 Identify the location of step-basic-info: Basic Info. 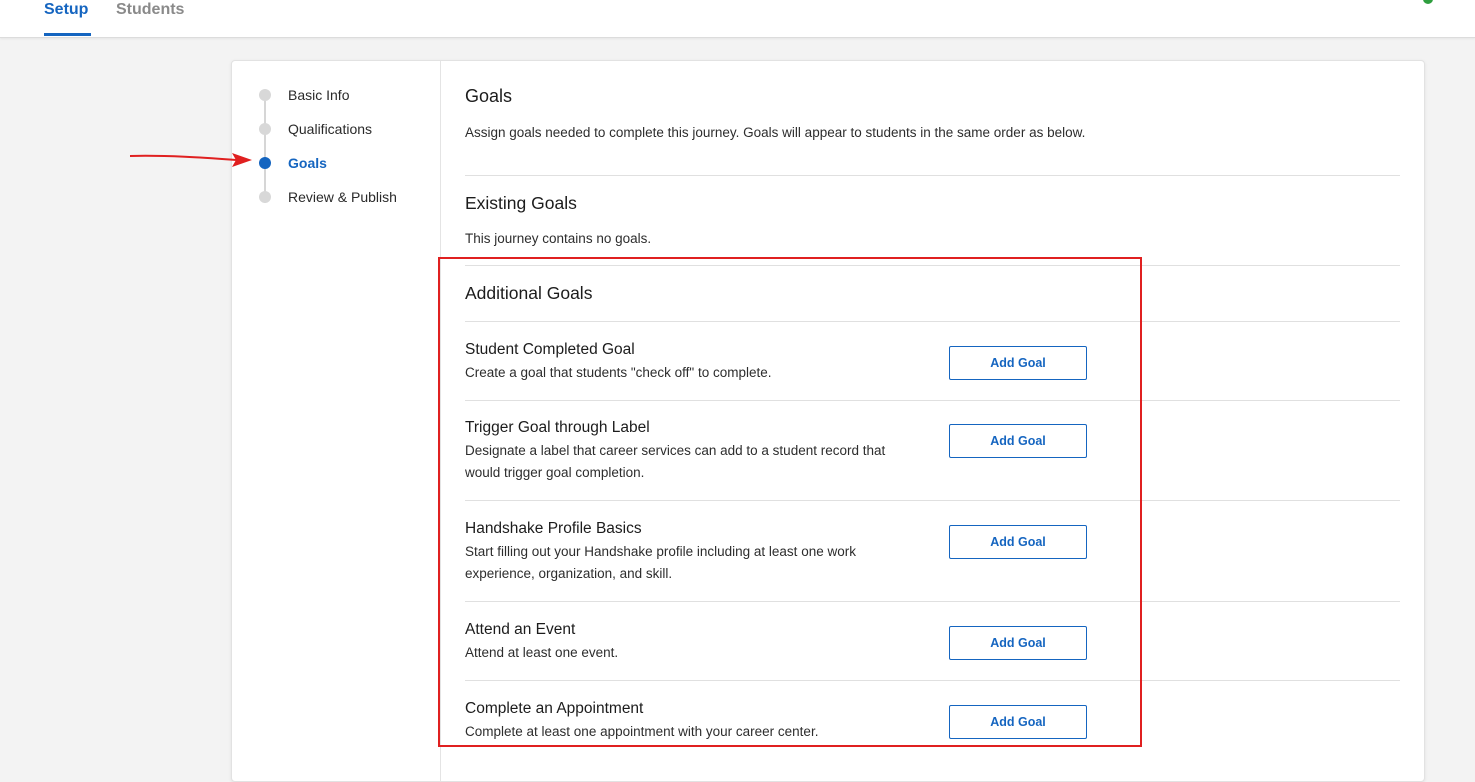
(318, 95).